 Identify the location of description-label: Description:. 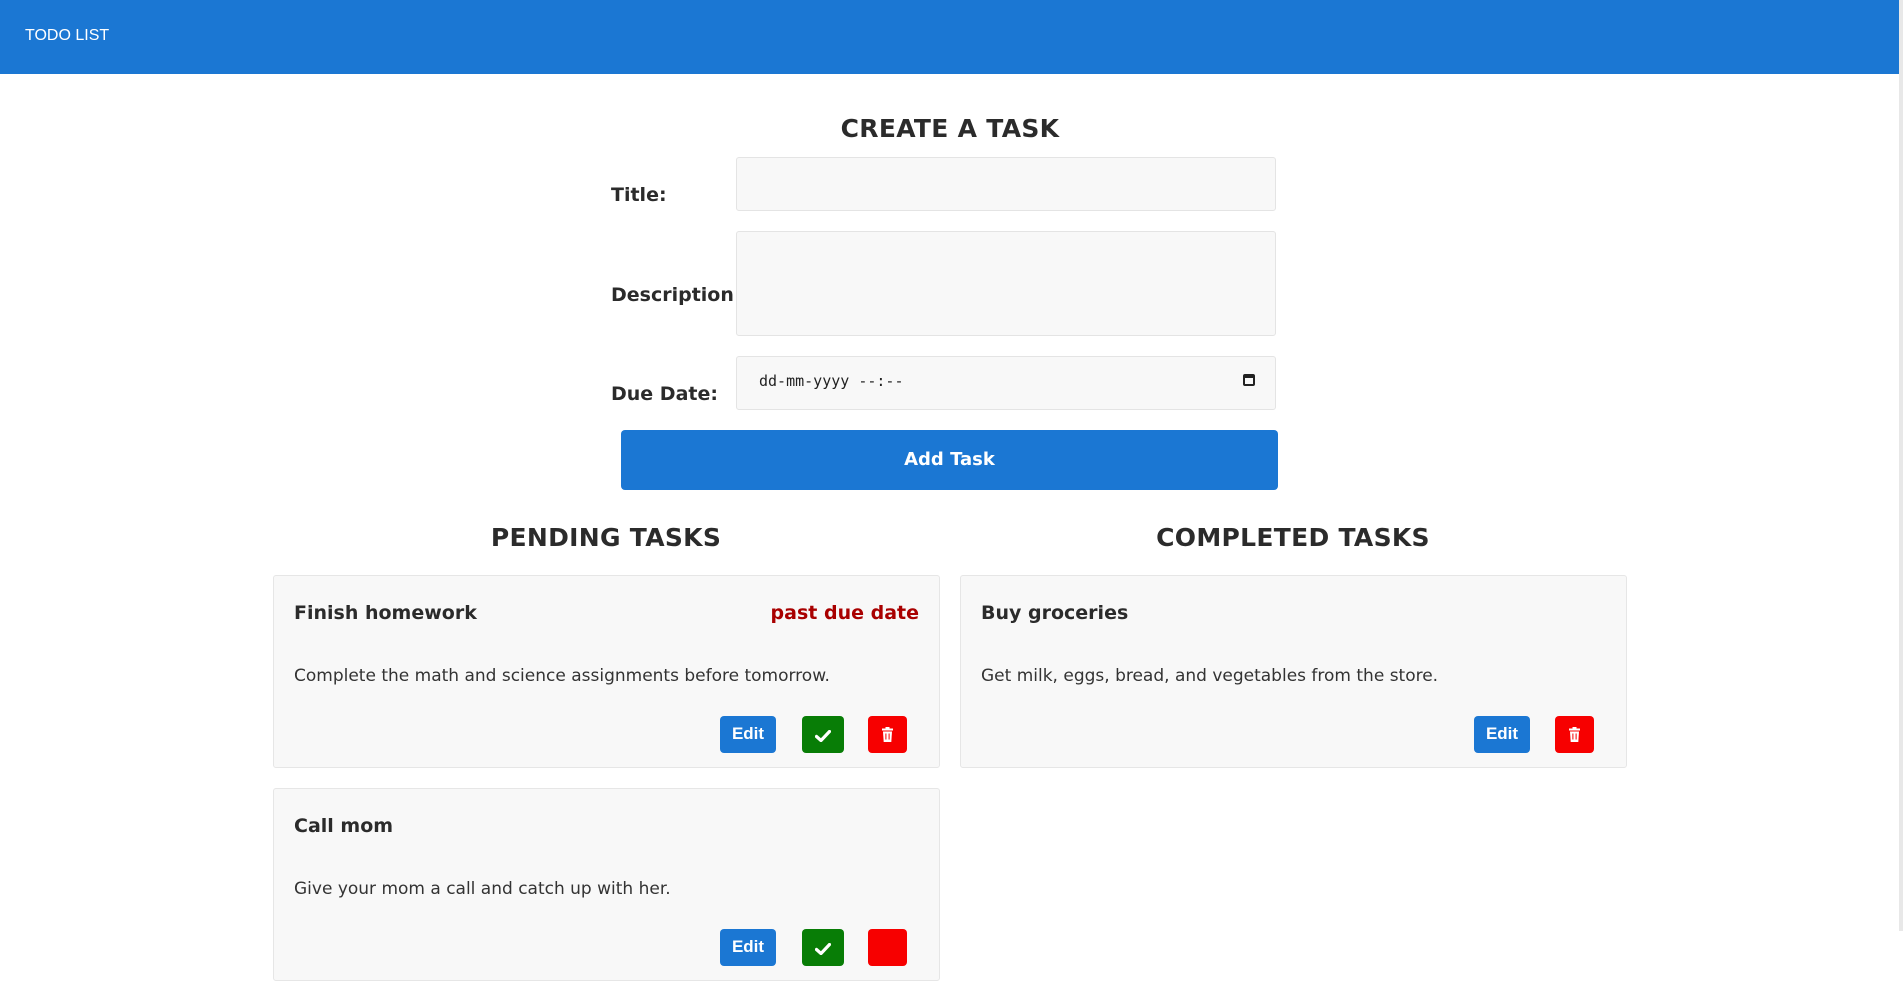
(676, 295).